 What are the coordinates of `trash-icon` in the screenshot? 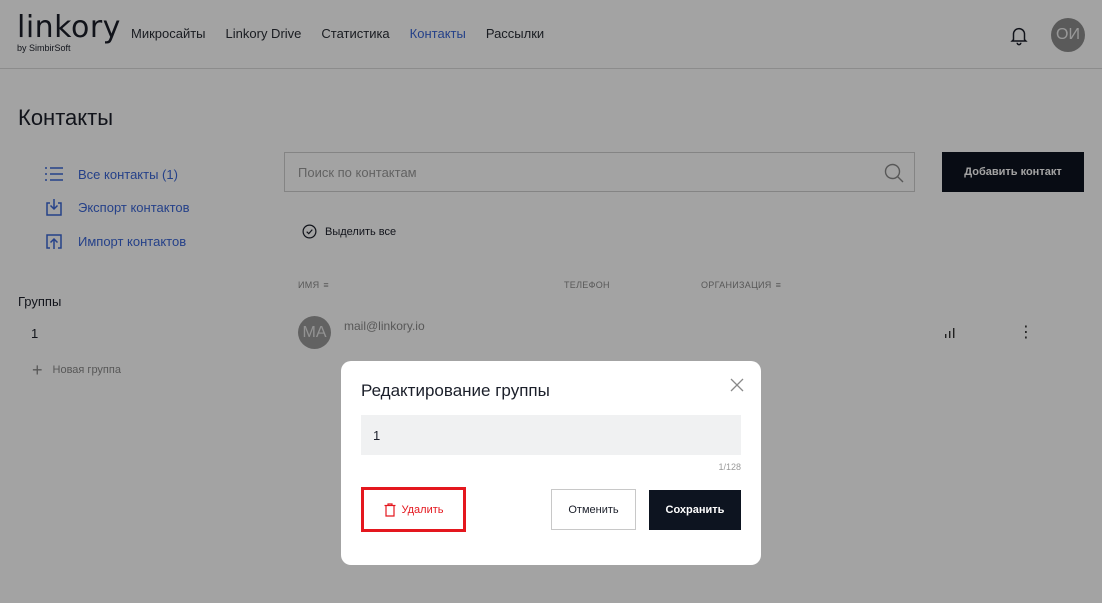 It's located at (389, 509).